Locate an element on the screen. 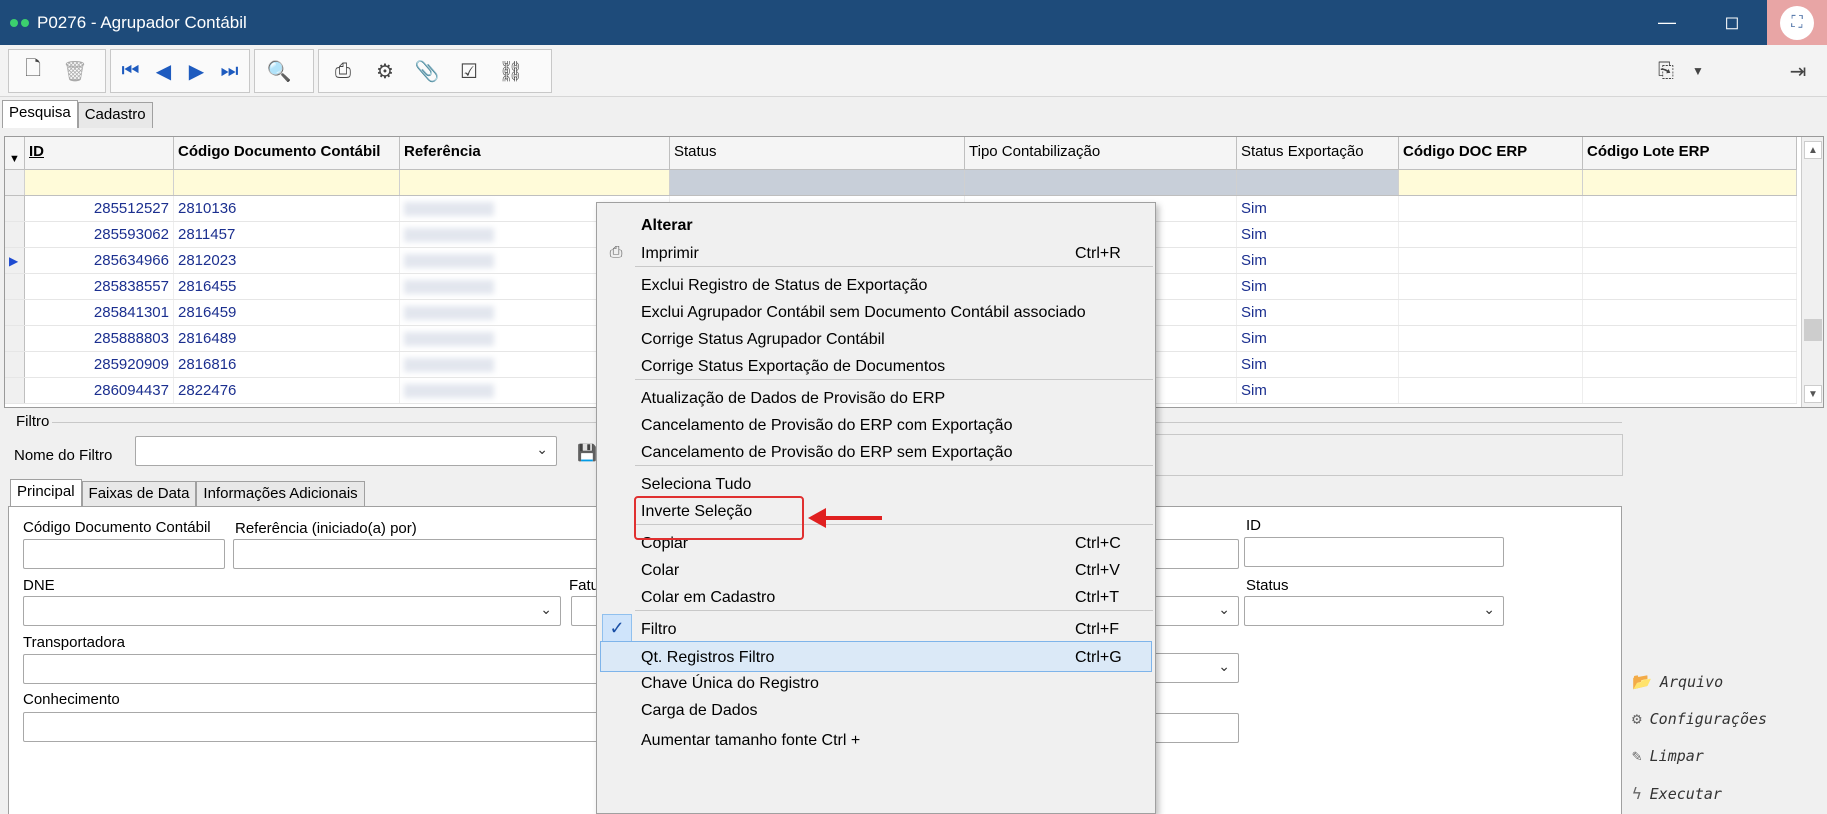 Image resolution: width=1827 pixels, height=814 pixels. cell-id: 286094437 is located at coordinates (99, 390).